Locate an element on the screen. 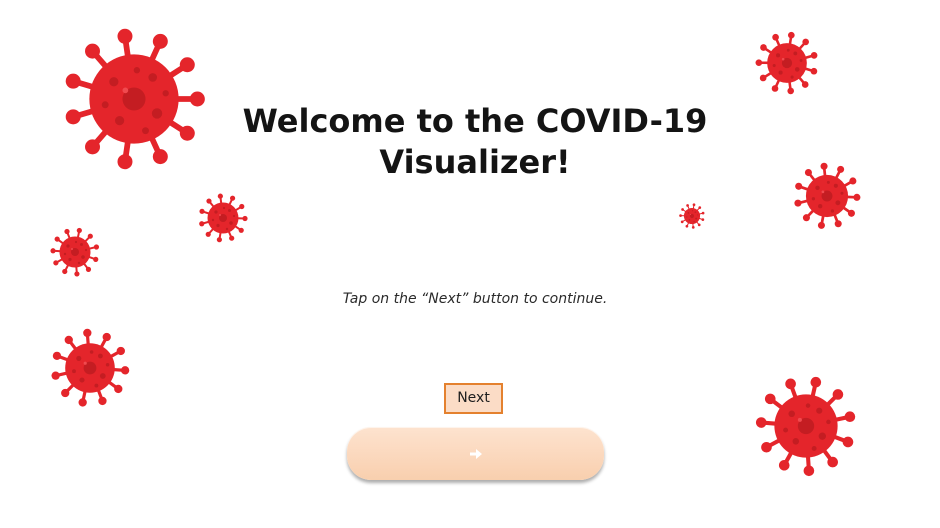  next-button is located at coordinates (475, 453).